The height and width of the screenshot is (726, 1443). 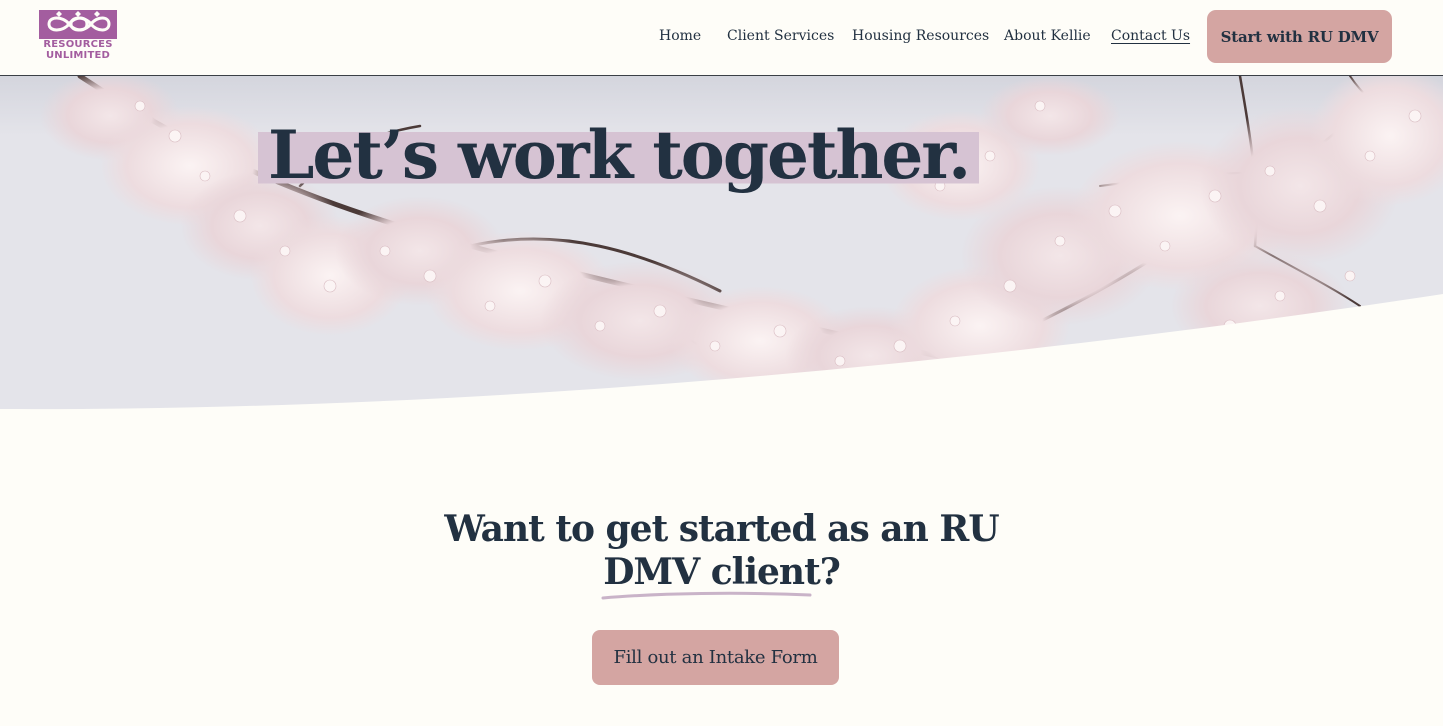 What do you see at coordinates (722, 572) in the screenshot?
I see `intake-heading-line2: DMV client?` at bounding box center [722, 572].